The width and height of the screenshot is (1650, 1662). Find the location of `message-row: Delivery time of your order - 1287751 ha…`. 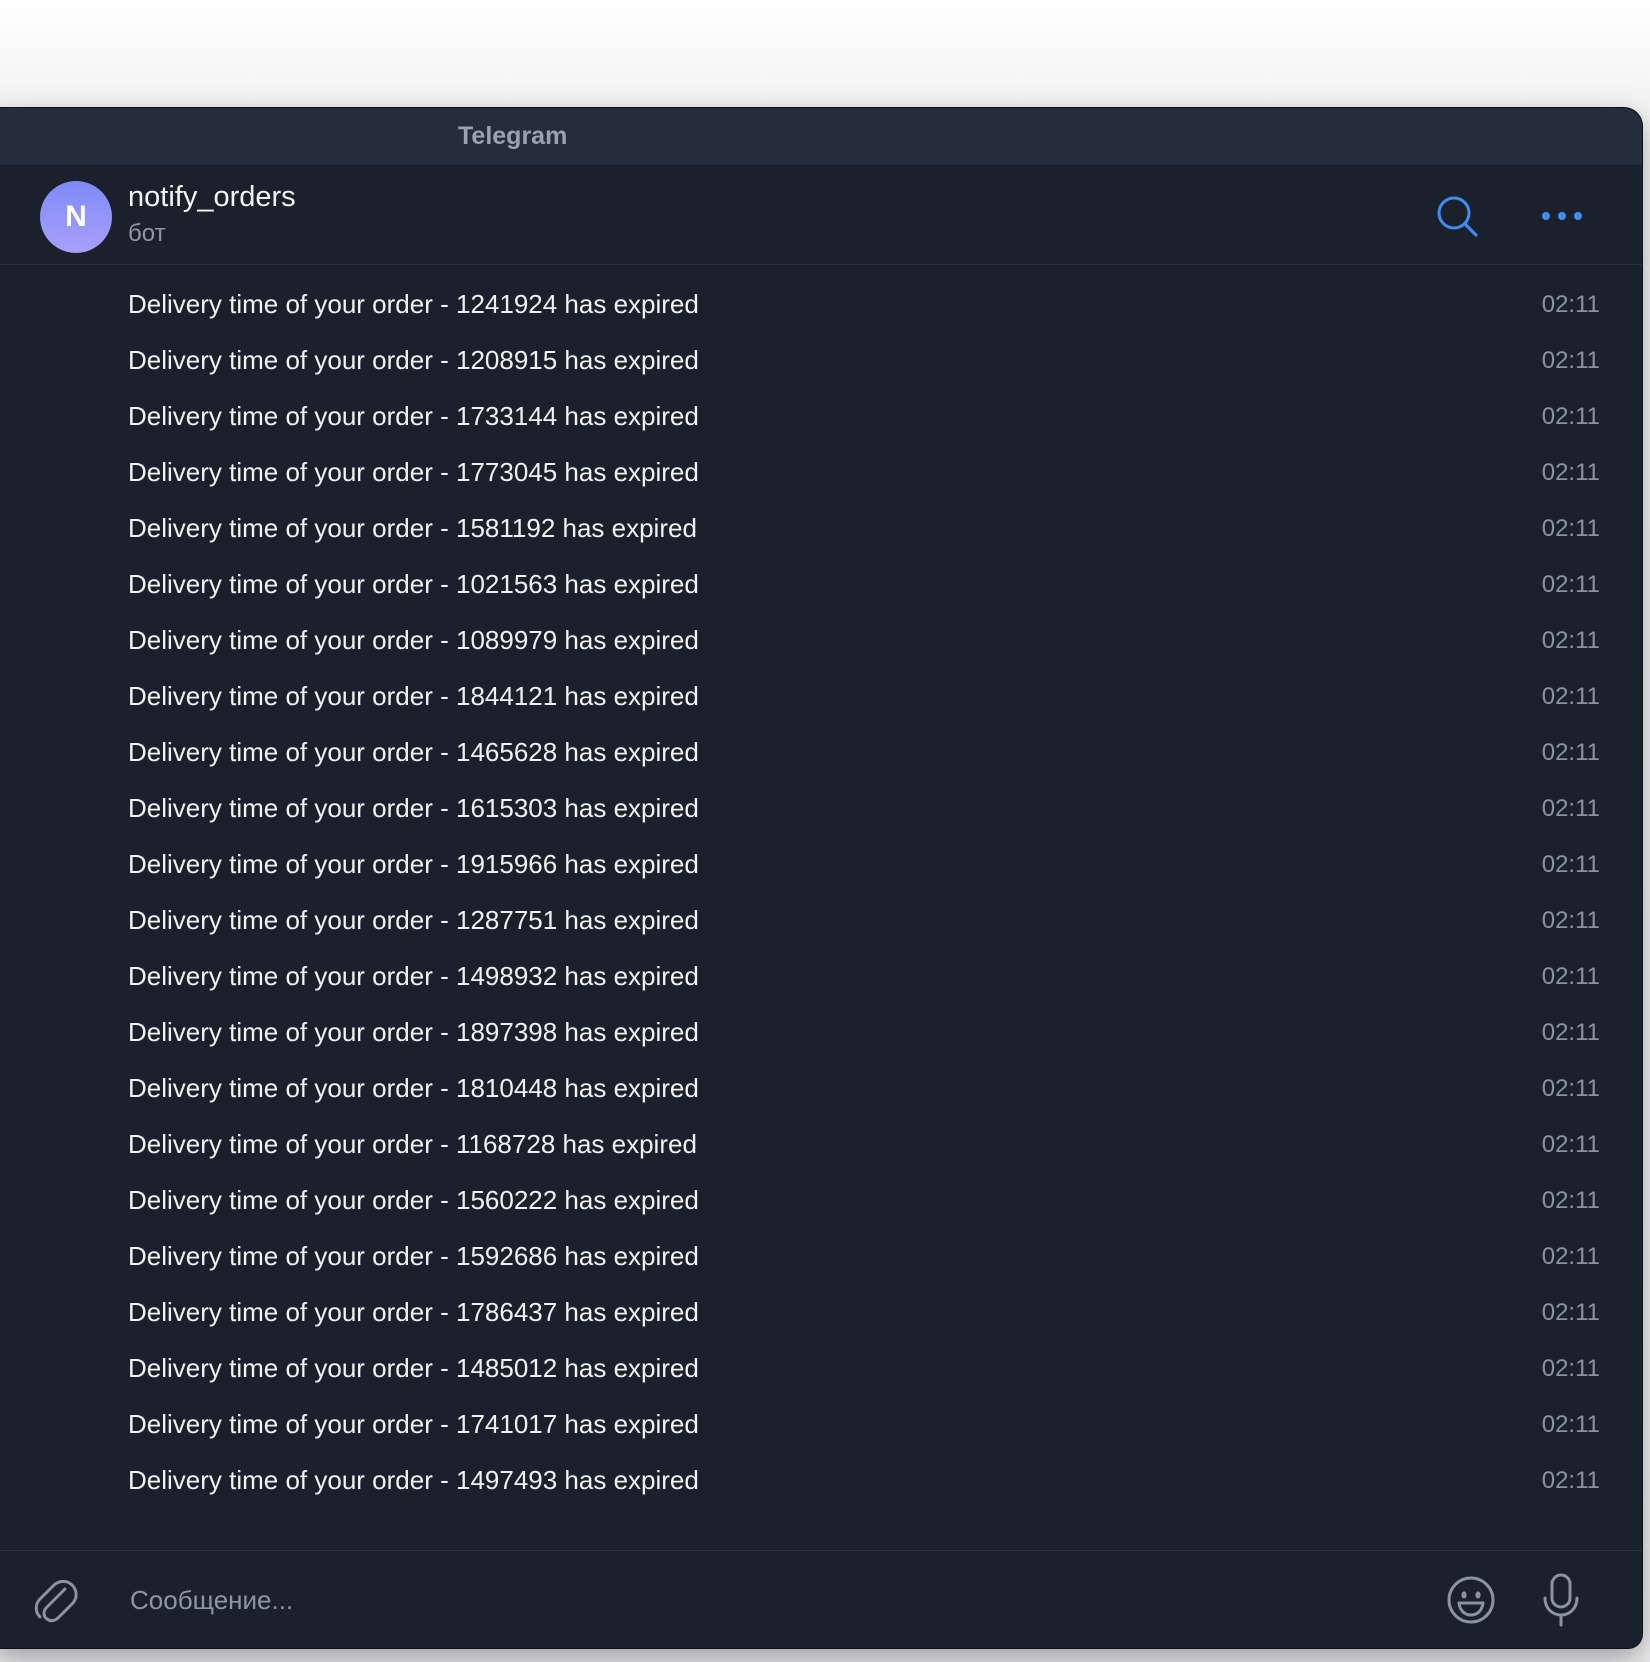

message-row: Delivery time of your order - 1287751 ha… is located at coordinates (821, 921).